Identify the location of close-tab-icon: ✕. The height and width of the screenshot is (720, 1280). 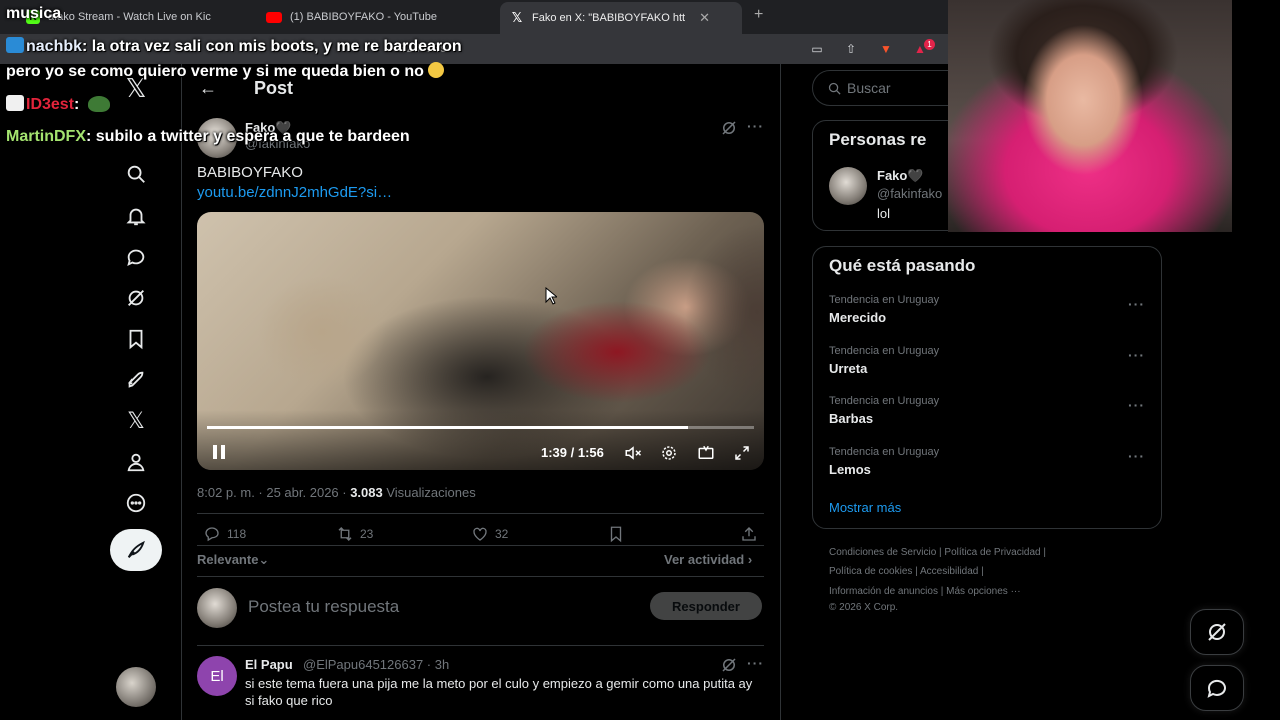
(704, 18).